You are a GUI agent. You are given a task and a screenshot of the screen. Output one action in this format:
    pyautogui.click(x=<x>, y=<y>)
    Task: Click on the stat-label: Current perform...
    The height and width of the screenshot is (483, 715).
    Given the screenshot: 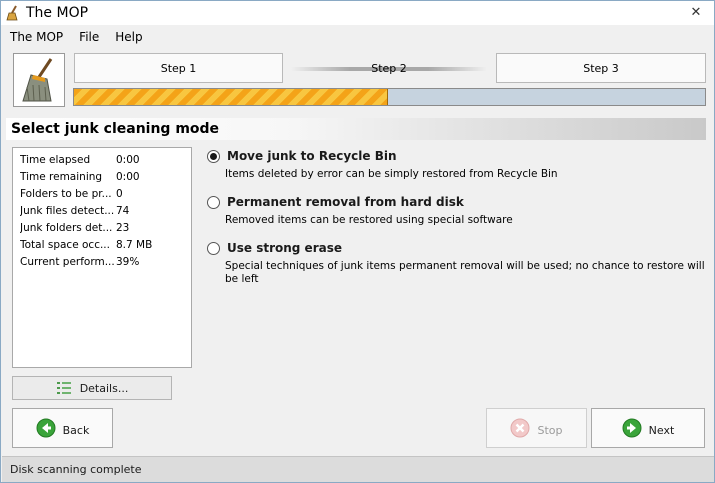 What is the action you would take?
    pyautogui.click(x=67, y=261)
    